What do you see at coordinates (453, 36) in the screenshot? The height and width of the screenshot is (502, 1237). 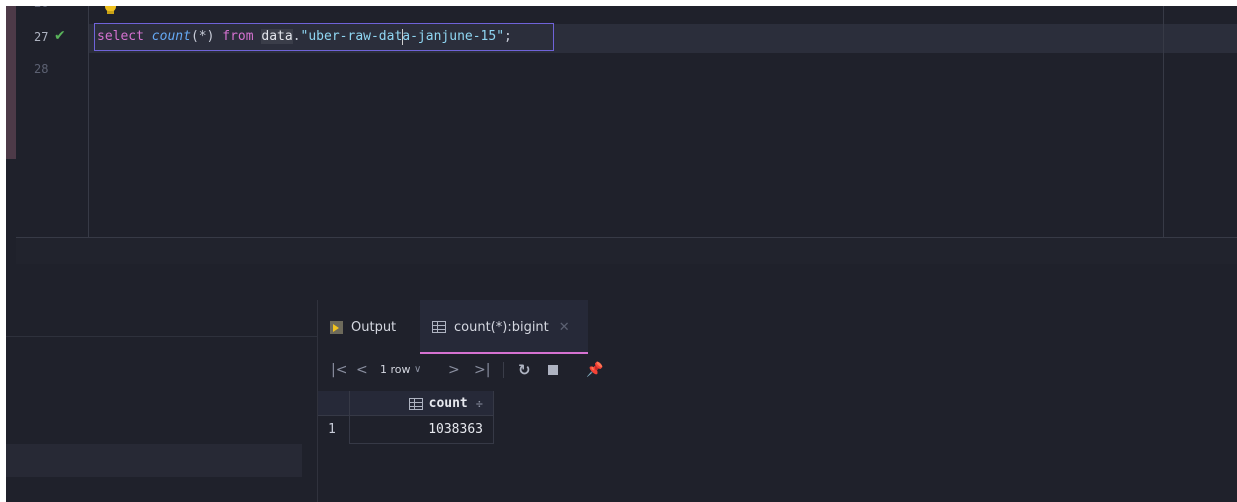 I see `table-name-part2: a-janjune-15"` at bounding box center [453, 36].